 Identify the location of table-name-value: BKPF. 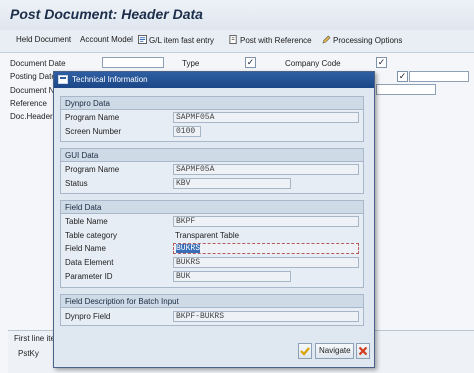
(266, 221).